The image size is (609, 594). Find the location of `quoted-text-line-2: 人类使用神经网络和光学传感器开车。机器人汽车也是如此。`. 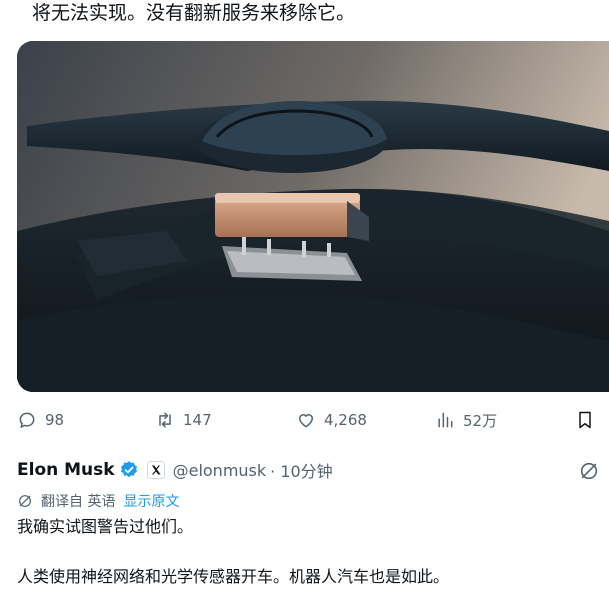

quoted-text-line-2: 人类使用神经网络和光学传感器开车。机器人汽车也是如此。 is located at coordinates (233, 576).